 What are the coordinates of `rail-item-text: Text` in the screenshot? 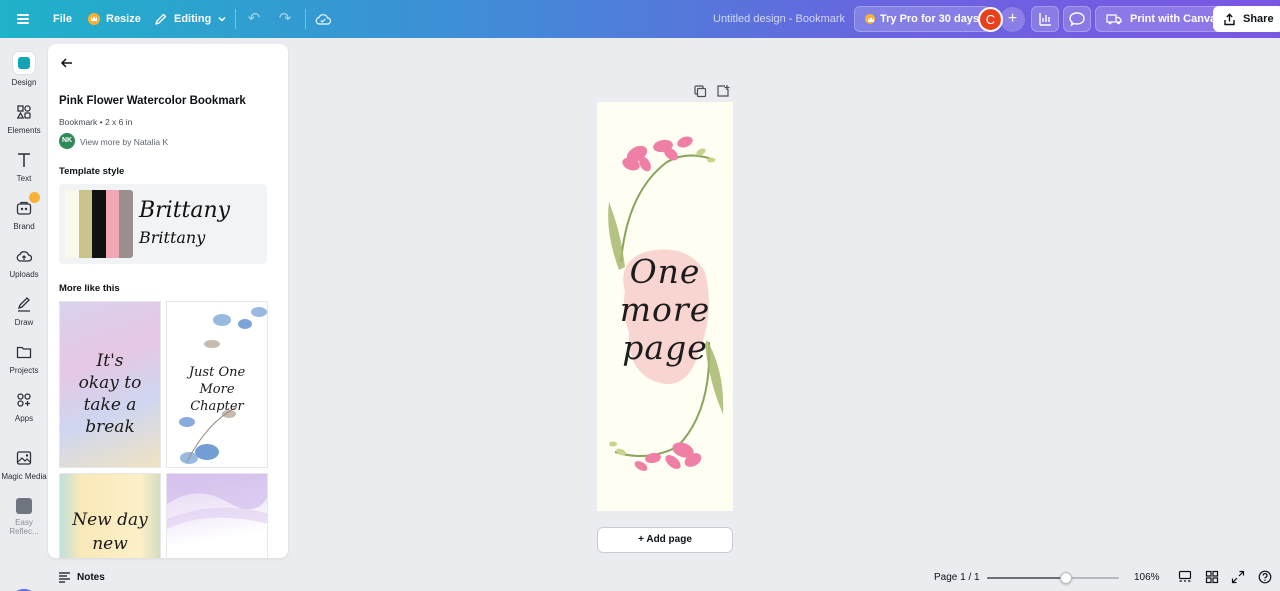 It's located at (24, 166).